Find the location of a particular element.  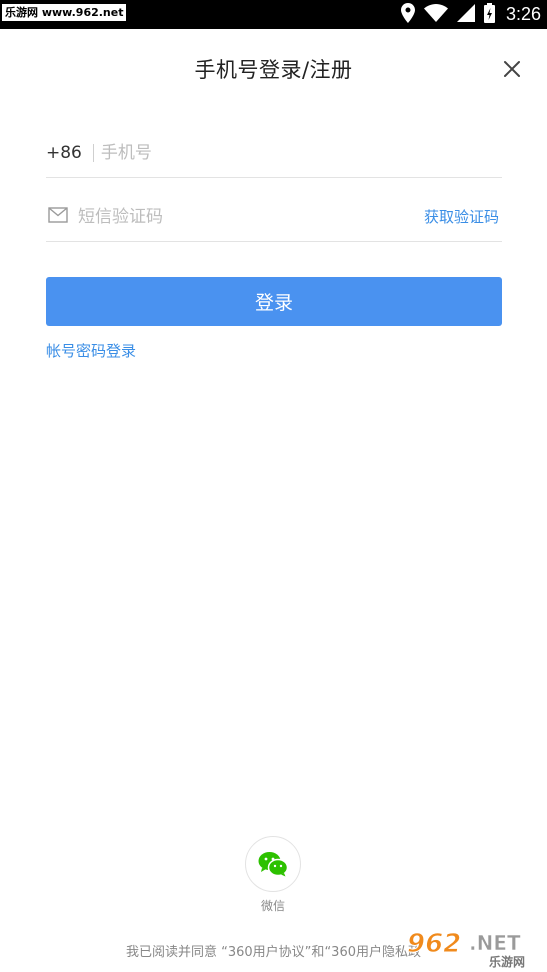

wechat-icon is located at coordinates (273, 864).